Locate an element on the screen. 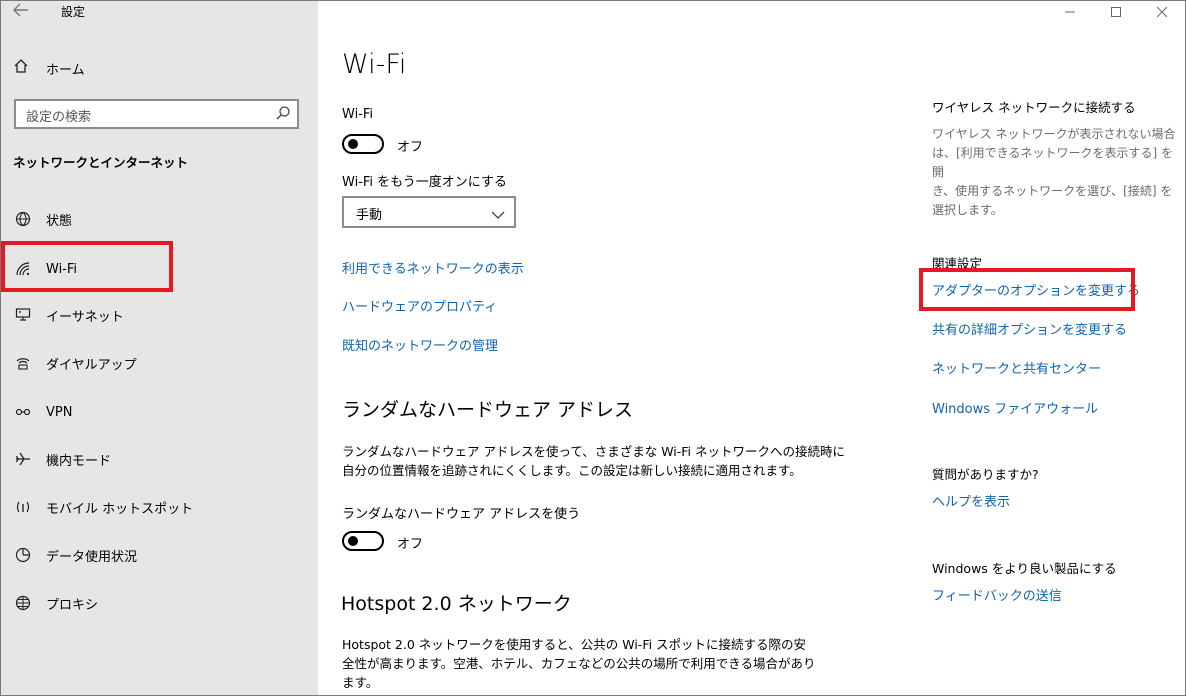 Image resolution: width=1186 pixels, height=696 pixels. turn-on-again-label: Wi-Fi をもう一度オンにする is located at coordinates (424, 182).